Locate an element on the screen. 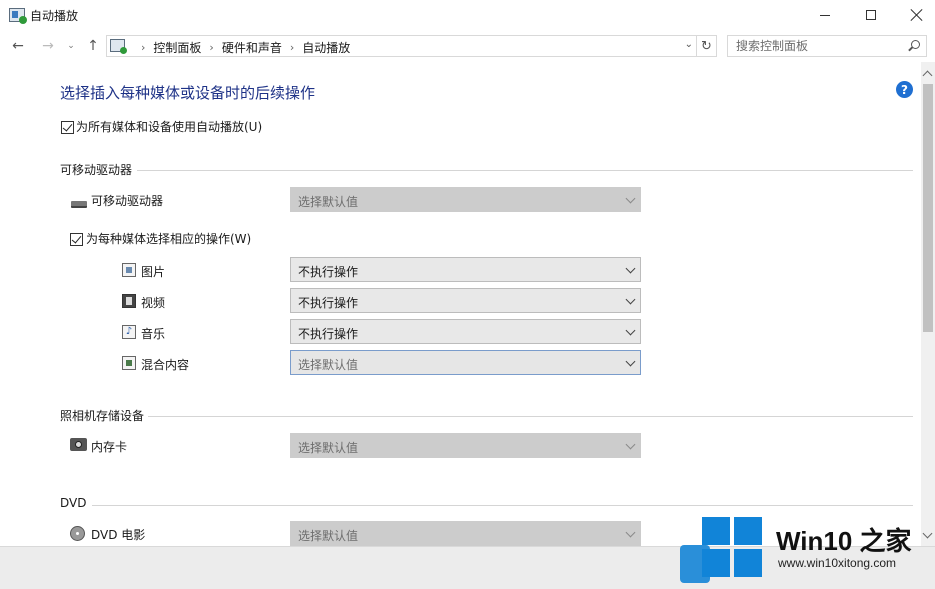 The height and width of the screenshot is (589, 935). music-select: 不执行操作 is located at coordinates (465, 331).